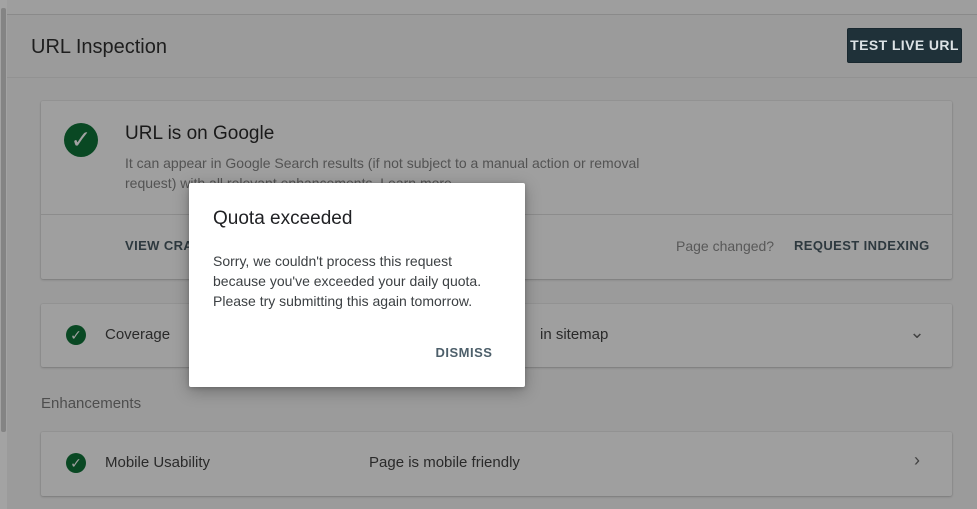 The width and height of the screenshot is (977, 509). What do you see at coordinates (283, 218) in the screenshot?
I see `dialog-title: Quota exceeded` at bounding box center [283, 218].